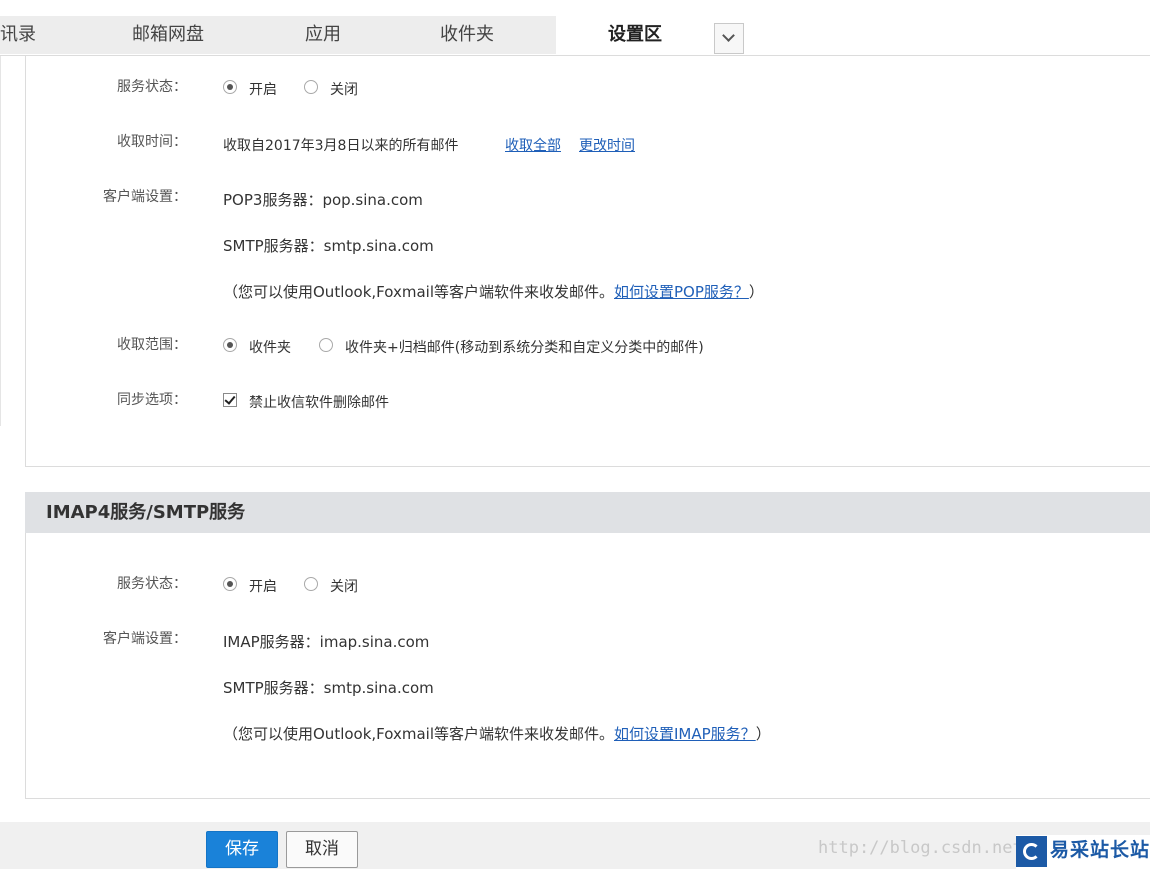  Describe the element at coordinates (230, 584) in the screenshot. I see `imap-status-on-radio` at that location.